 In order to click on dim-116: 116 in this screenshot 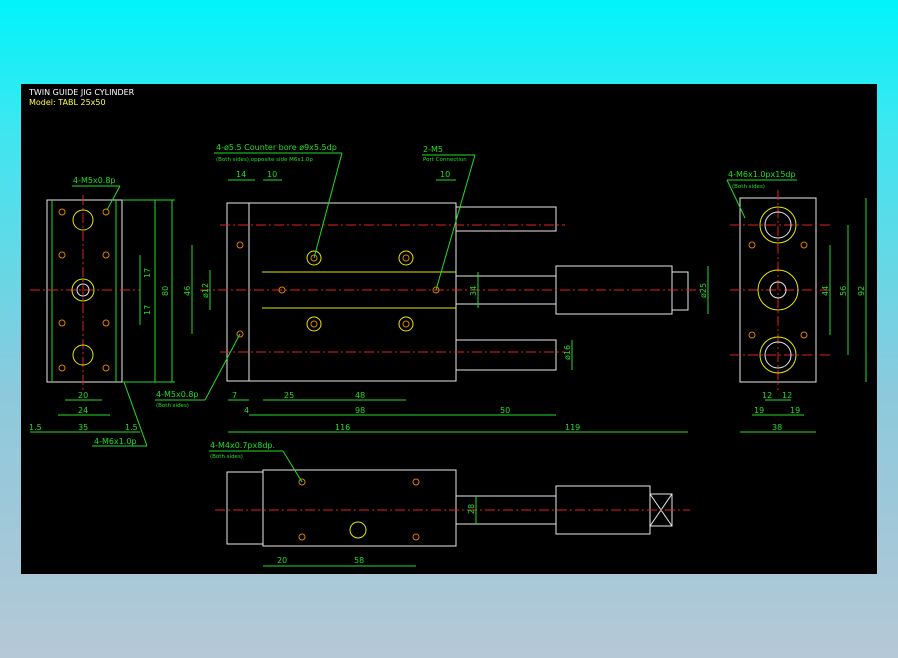, I will do `click(342, 427)`.